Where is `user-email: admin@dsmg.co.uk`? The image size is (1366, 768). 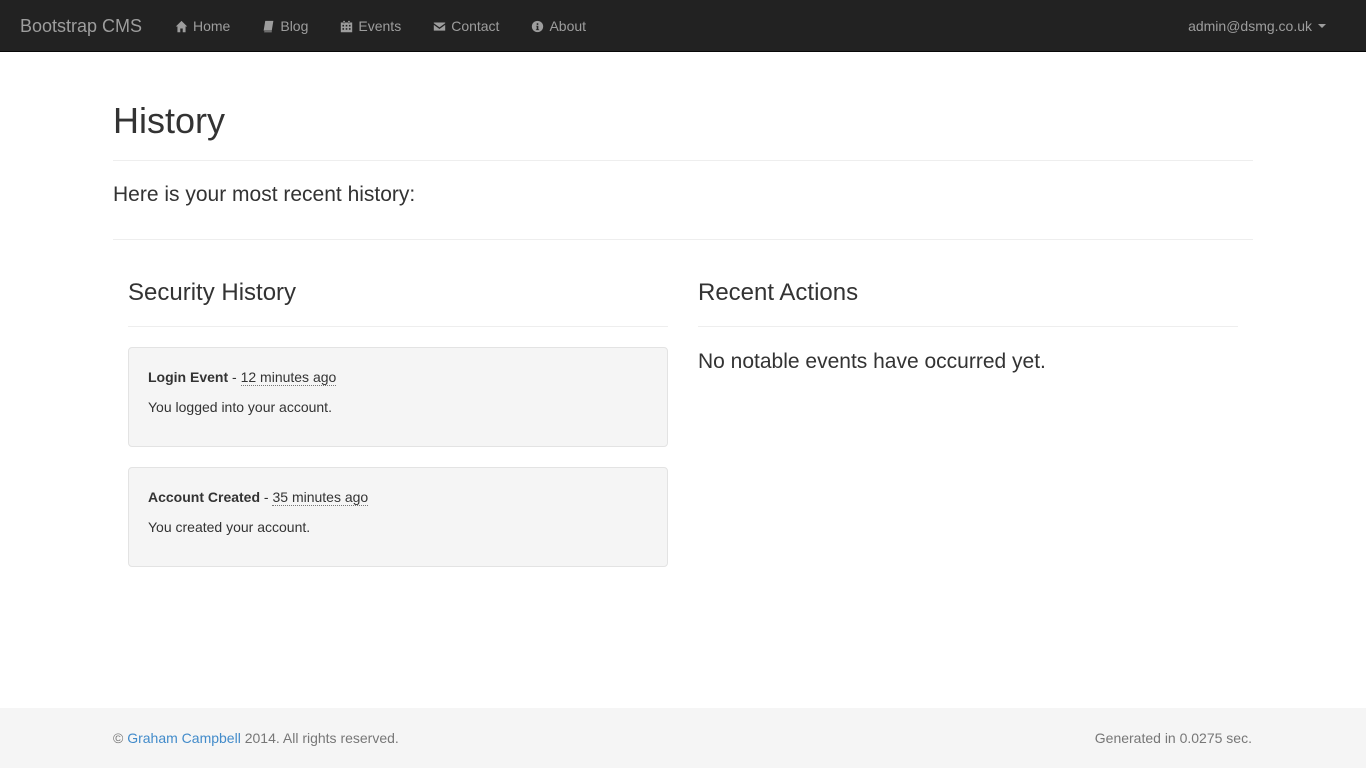
user-email: admin@dsmg.co.uk is located at coordinates (1250, 26).